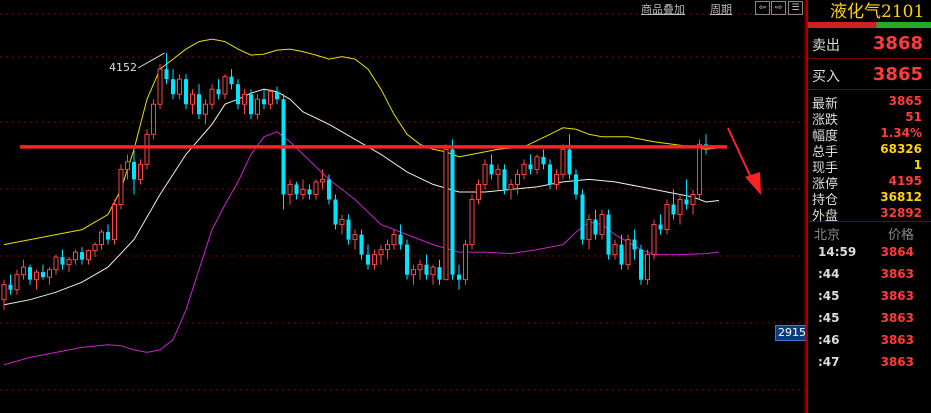 Image resolution: width=931 pixels, height=413 pixels. I want to click on stat-value: 3865, so click(905, 101).